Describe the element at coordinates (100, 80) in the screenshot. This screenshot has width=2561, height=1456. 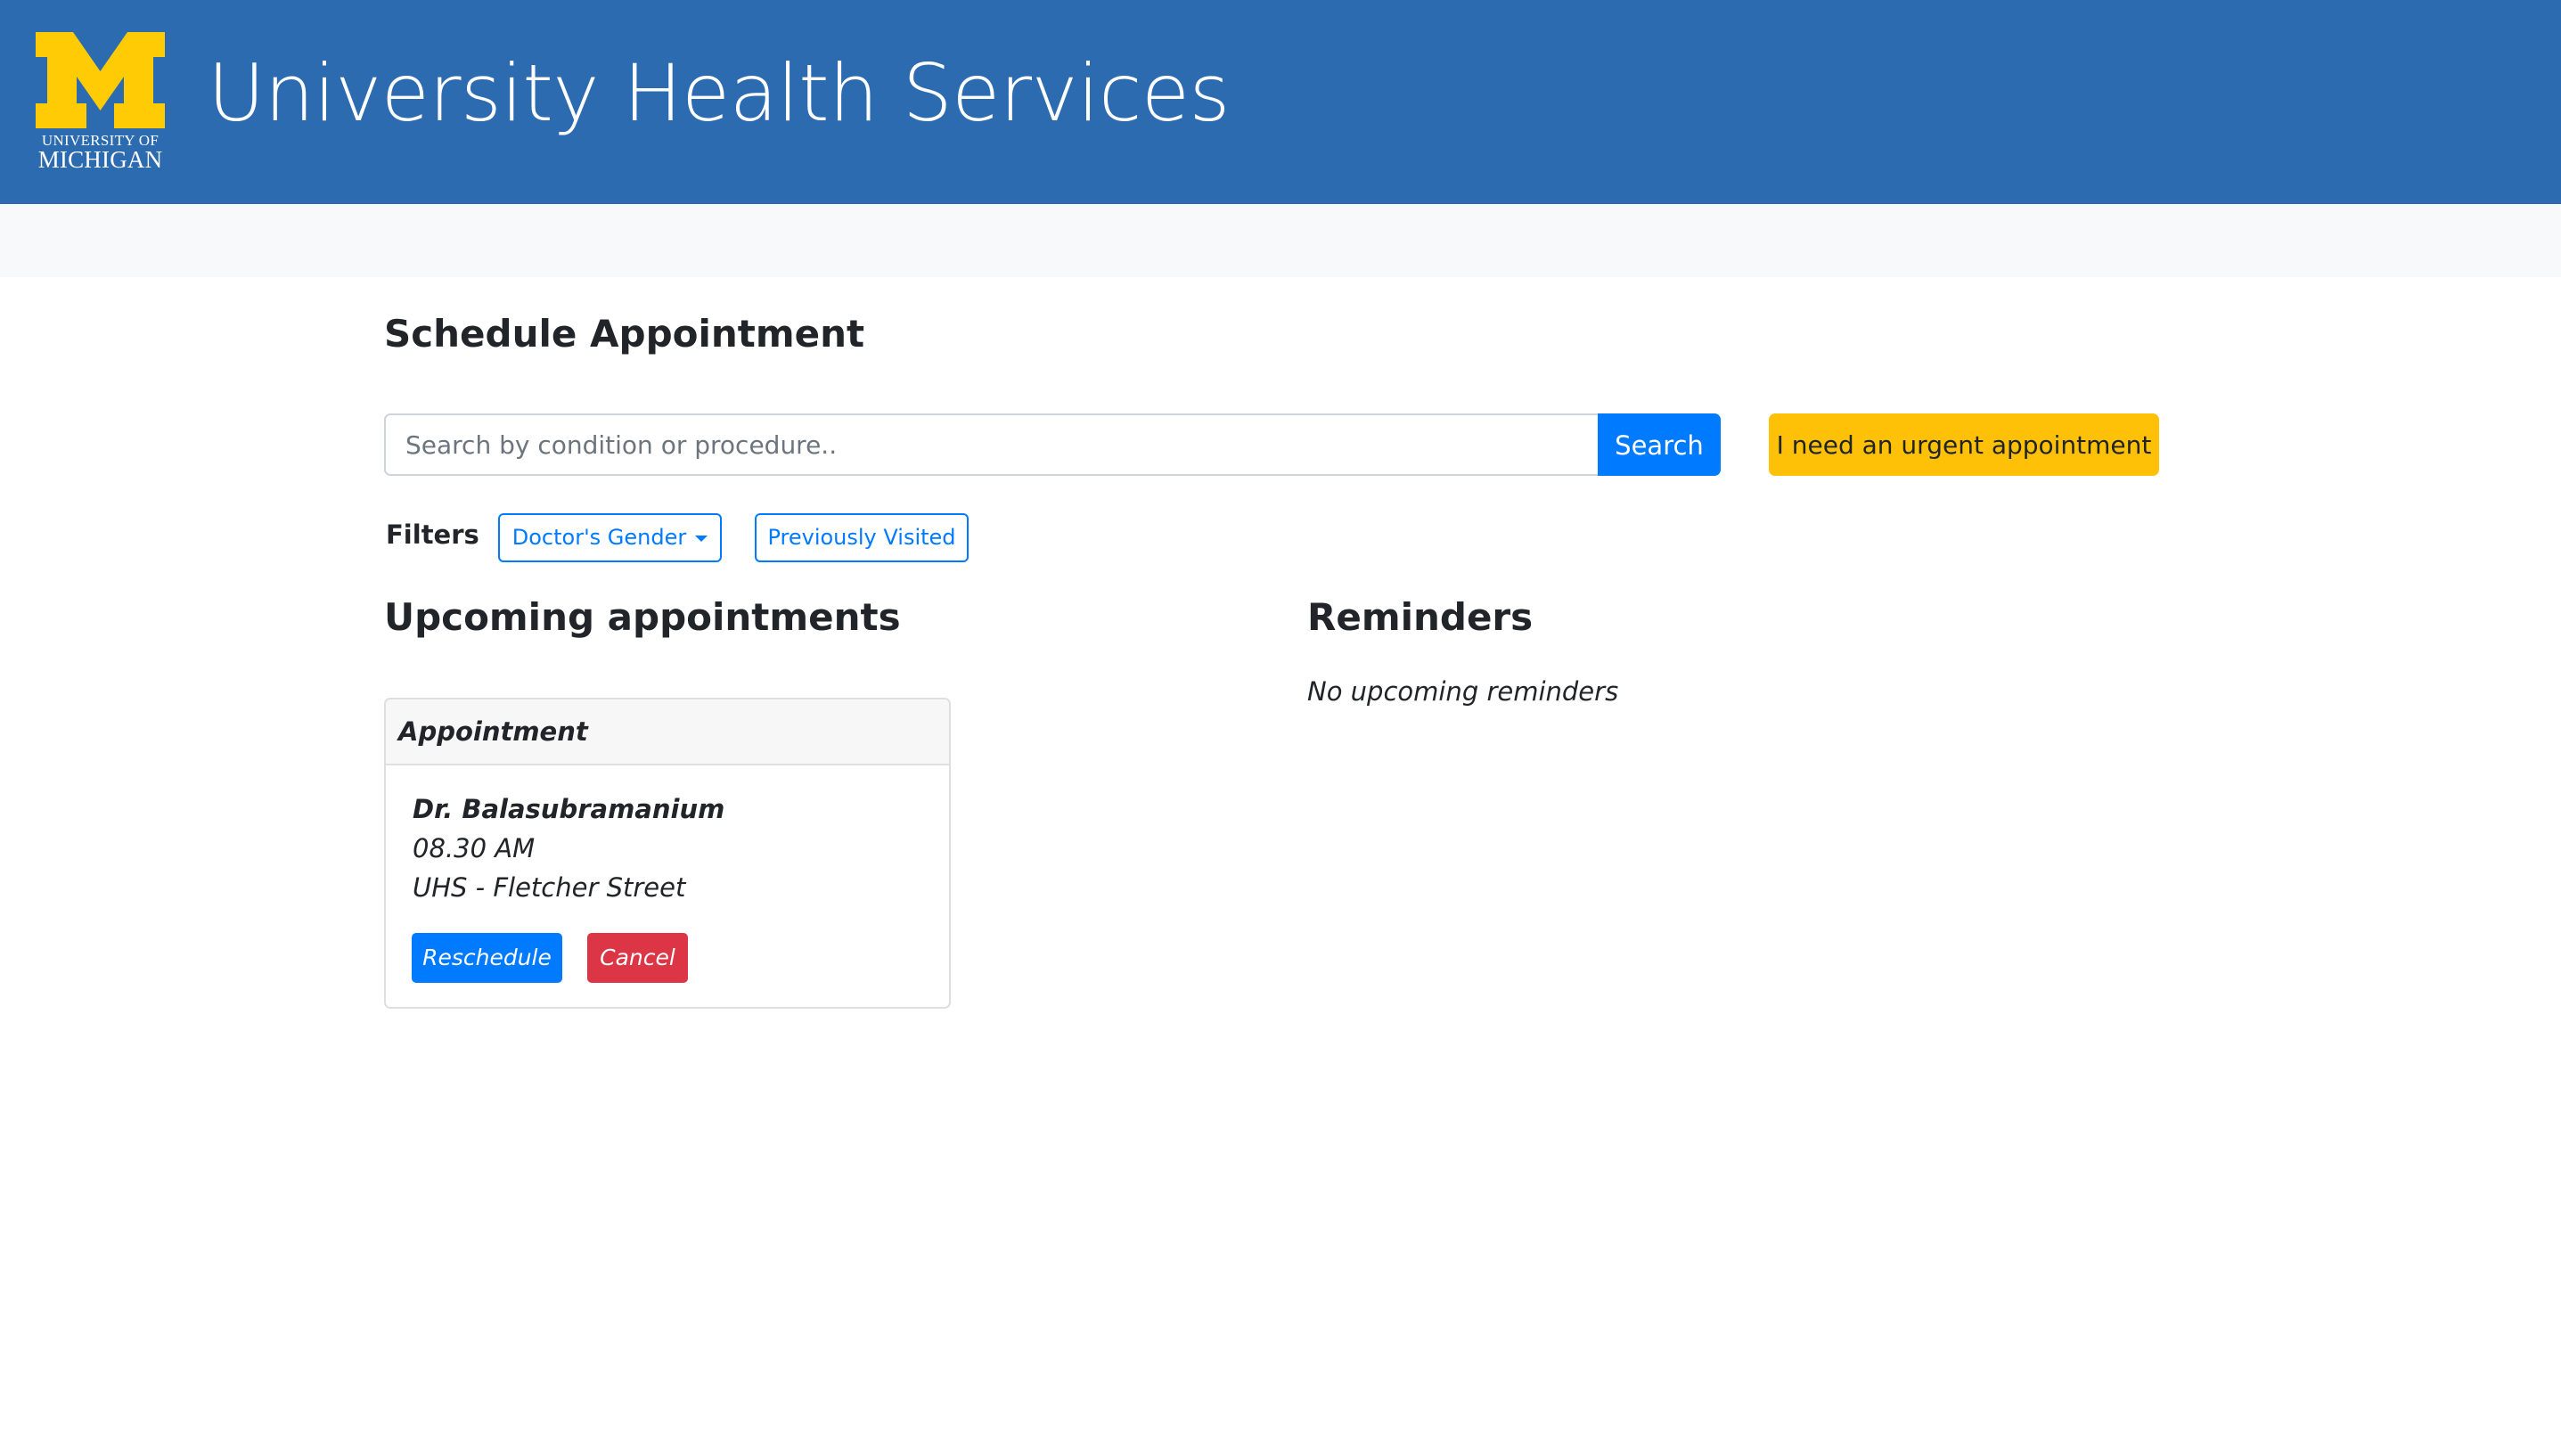
I see `block-m-icon` at that location.